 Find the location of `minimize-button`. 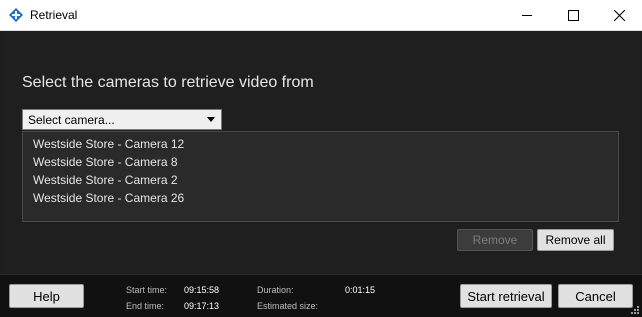

minimize-button is located at coordinates (527, 15).